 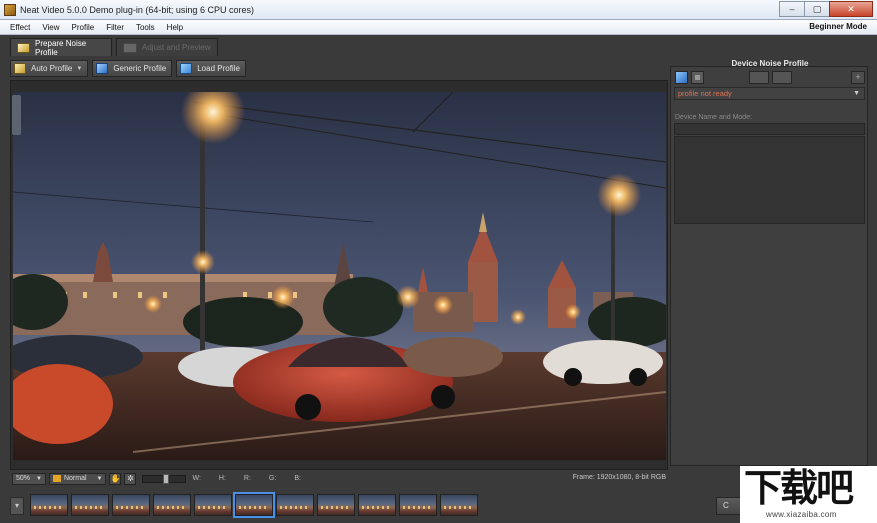 I want to click on zoom-select: 50% ▼, so click(x=29, y=478).